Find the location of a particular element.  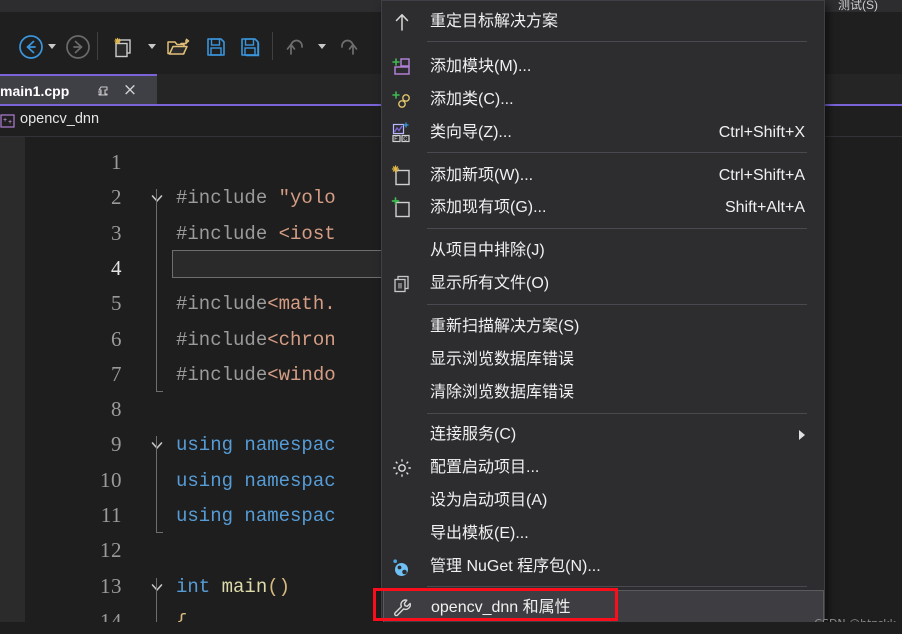

close-icon: × is located at coordinates (130, 90).